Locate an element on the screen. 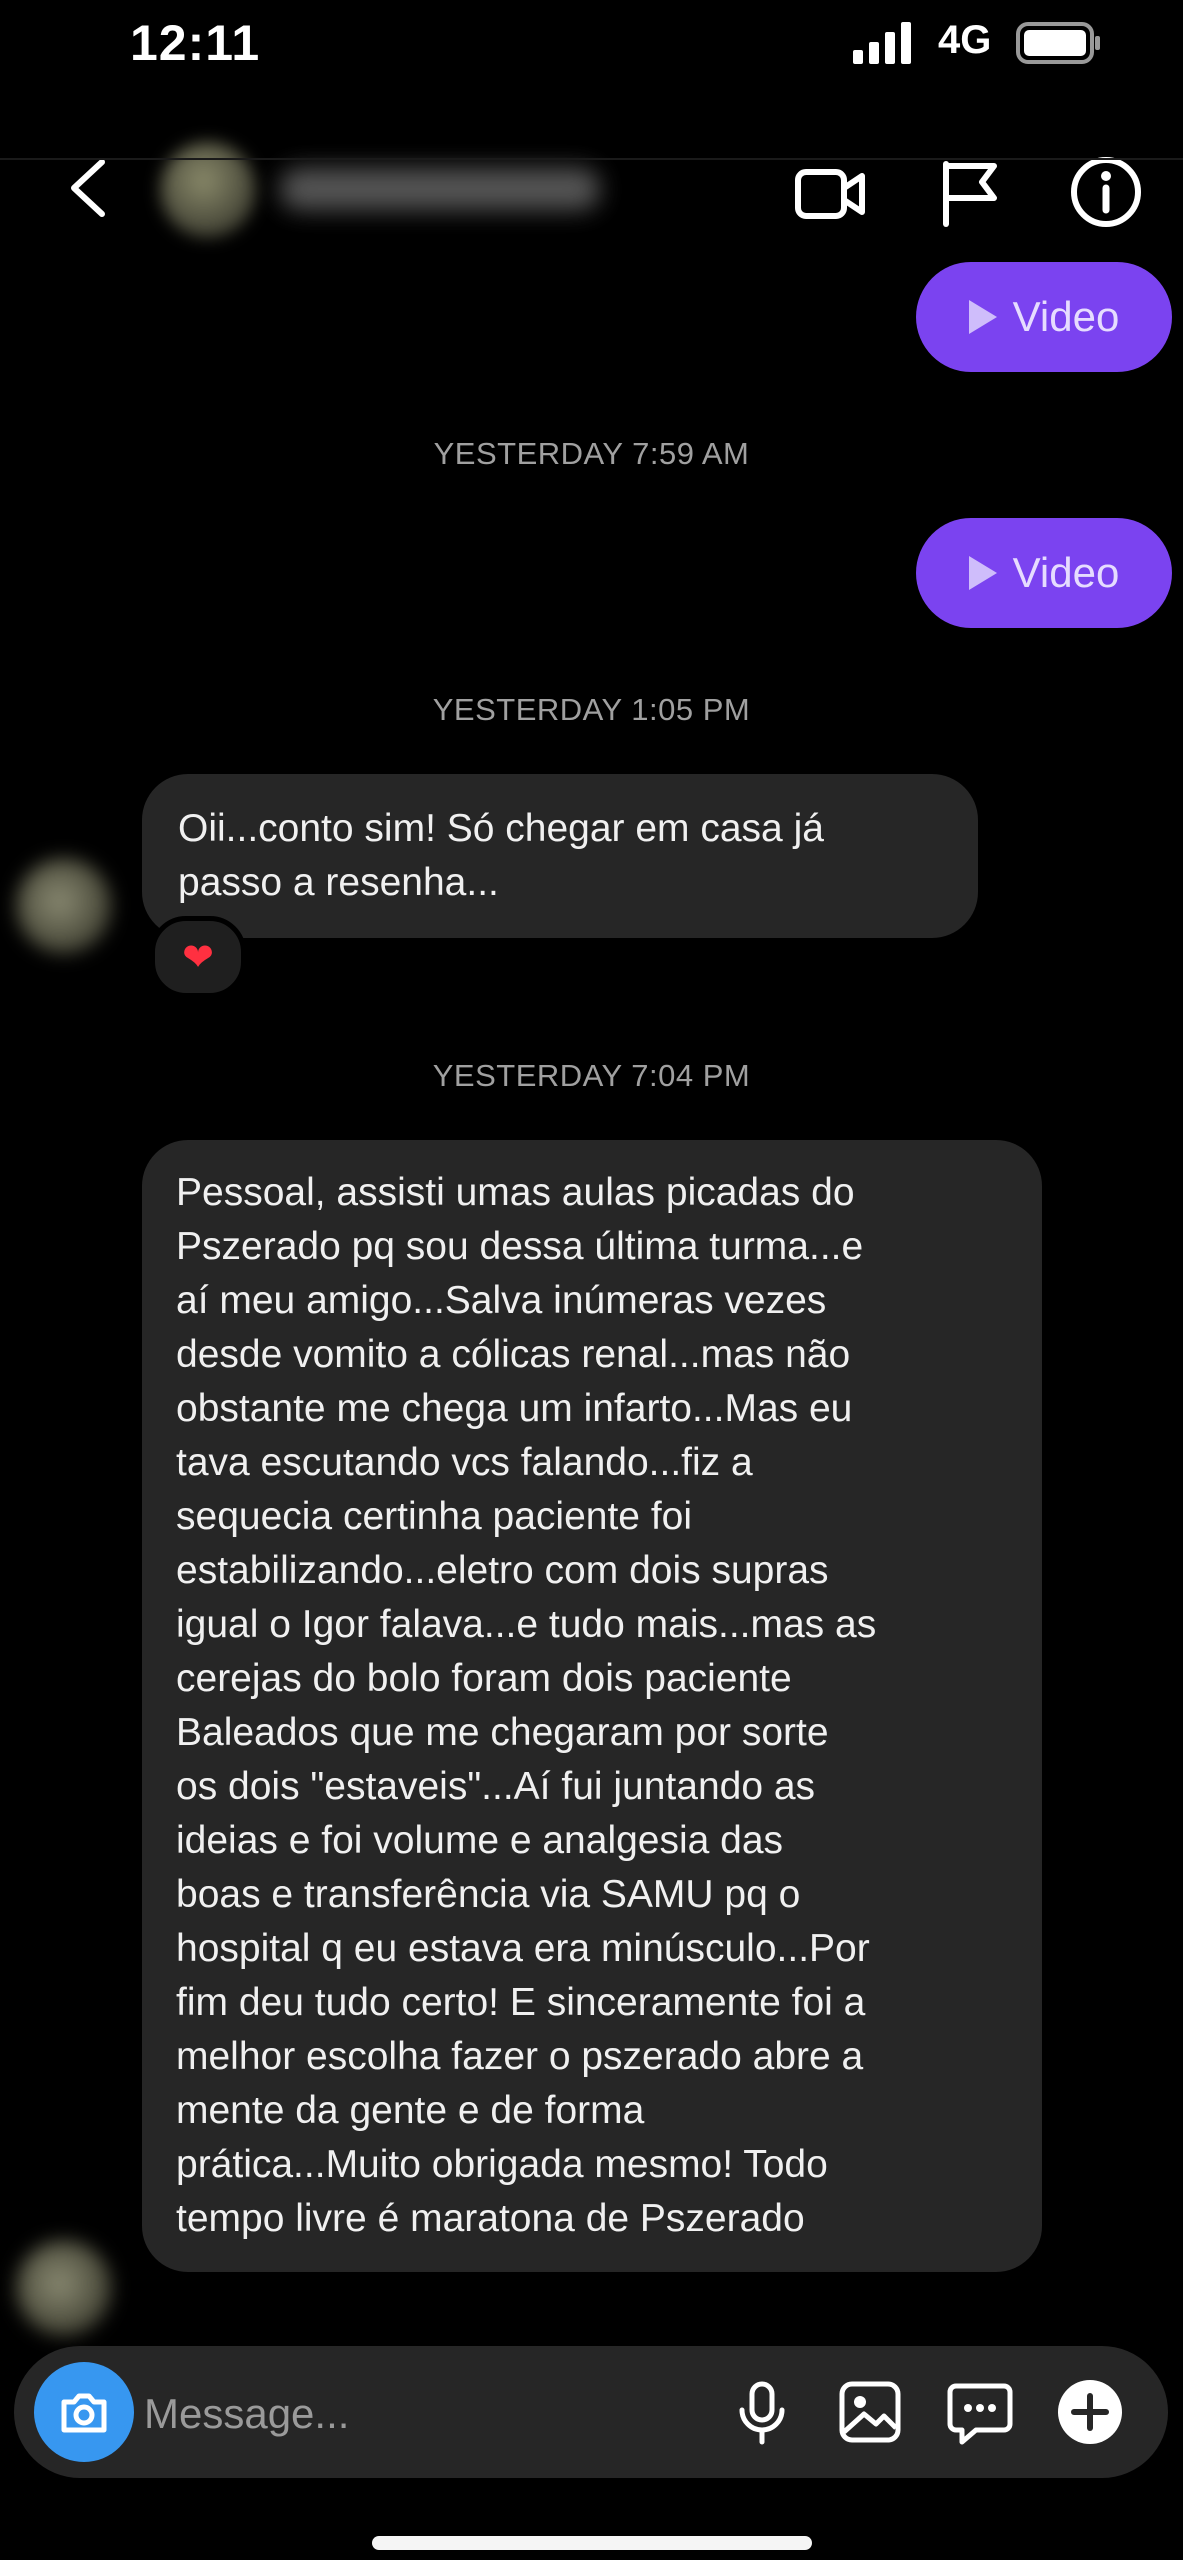 This screenshot has height=2560, width=1183. timestamp: YESTERDAY 1:05 PM is located at coordinates (591, 709).